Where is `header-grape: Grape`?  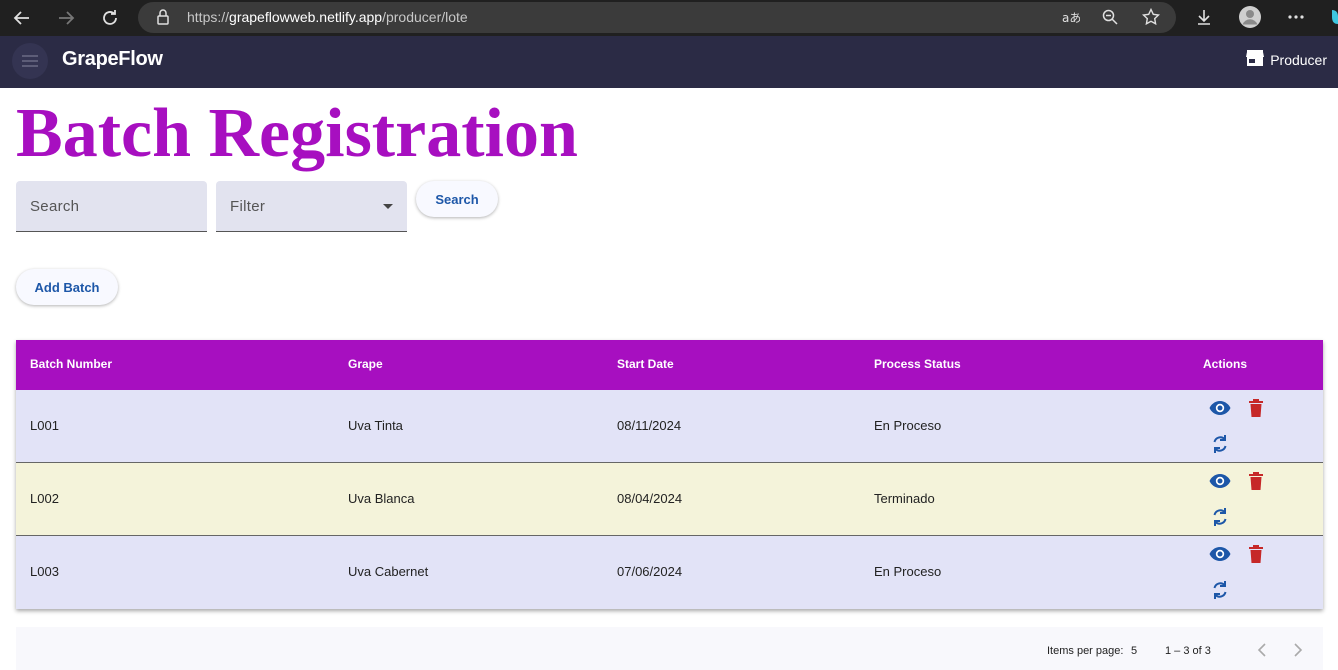
header-grape: Grape is located at coordinates (365, 364).